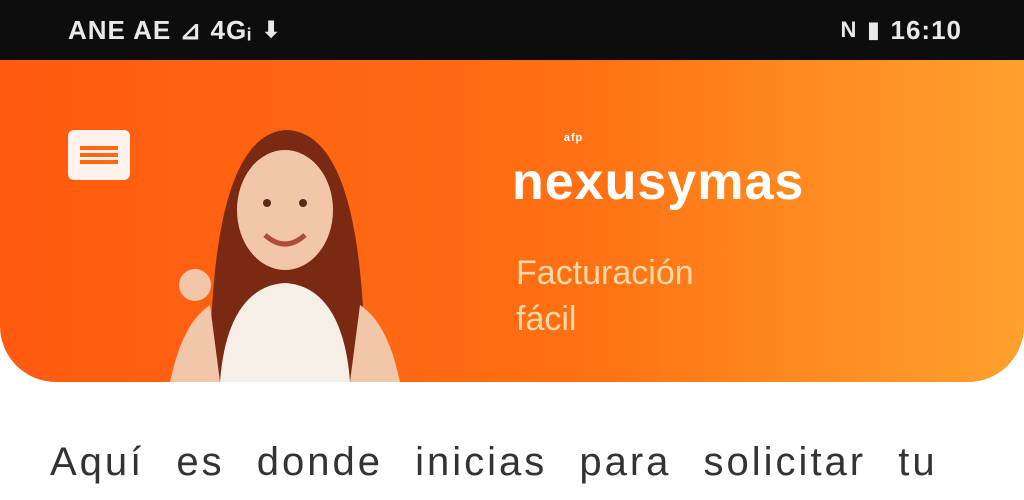 This screenshot has width=1024, height=500. I want to click on brand-logo-text: ᵃᶠᵖ nexusymas, so click(658, 172).